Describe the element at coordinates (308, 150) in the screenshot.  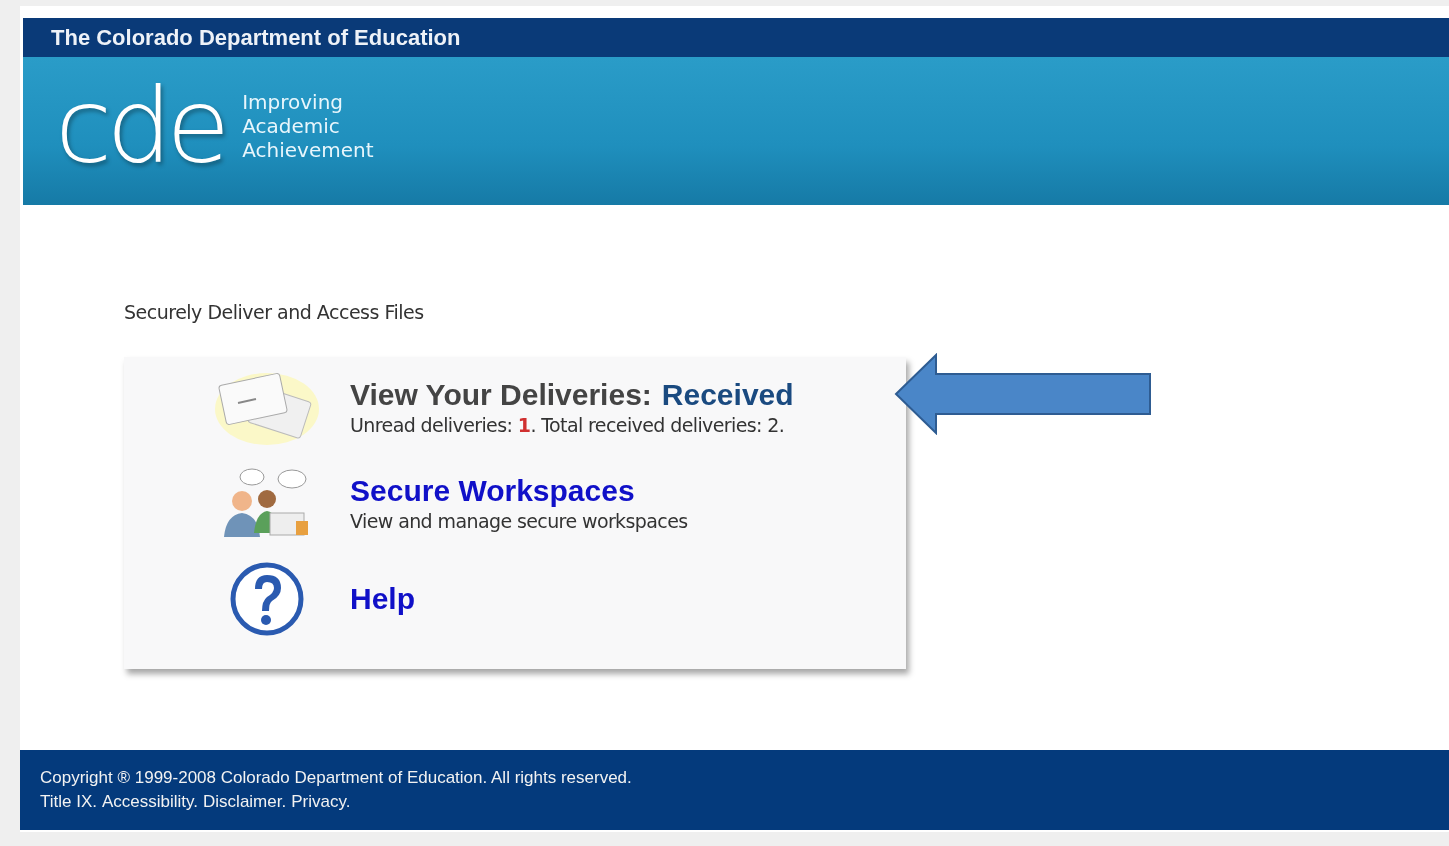
I see `tagline: Achievement` at that location.